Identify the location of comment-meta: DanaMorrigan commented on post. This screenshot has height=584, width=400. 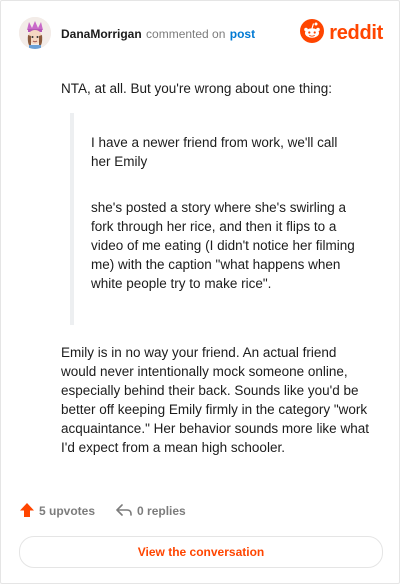
(158, 34).